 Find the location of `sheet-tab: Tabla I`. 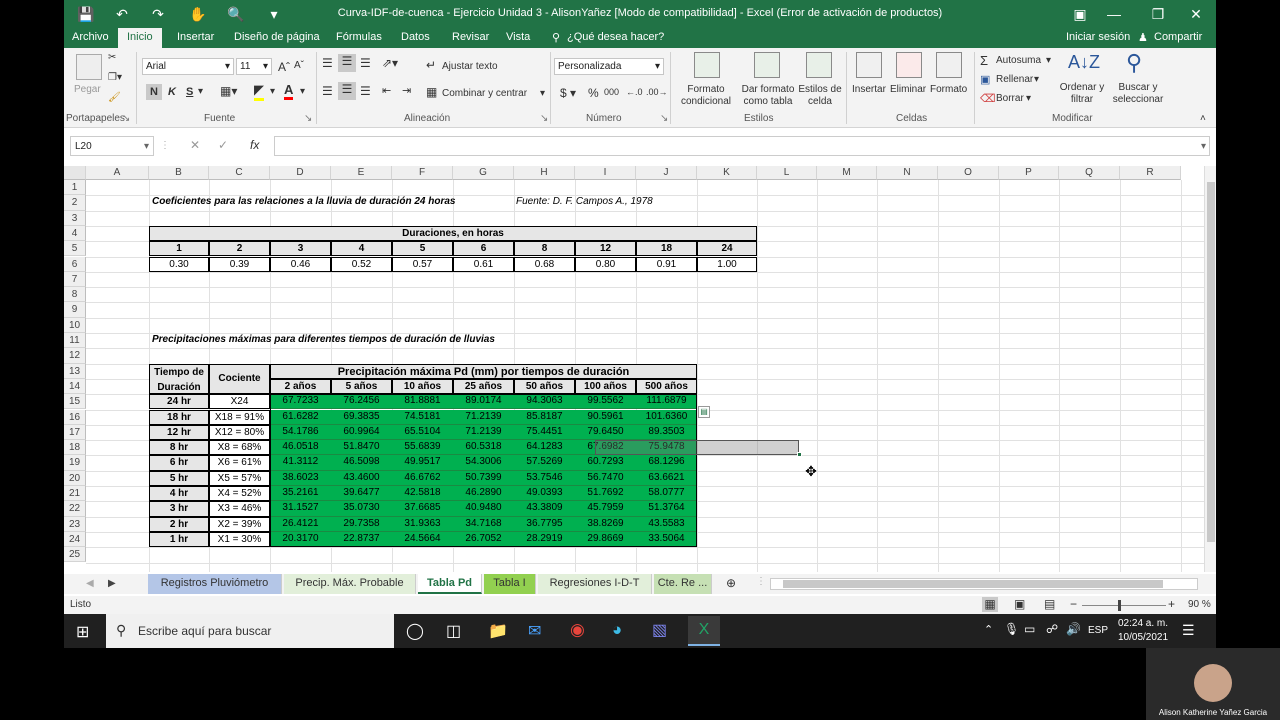

sheet-tab: Tabla I is located at coordinates (510, 584).